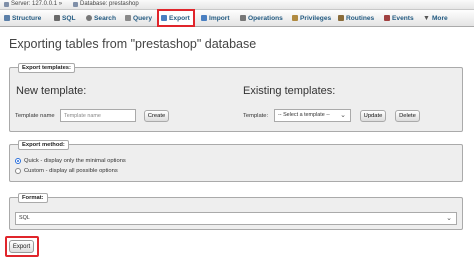 This screenshot has width=474, height=259. I want to click on tab-search: Search, so click(101, 18).